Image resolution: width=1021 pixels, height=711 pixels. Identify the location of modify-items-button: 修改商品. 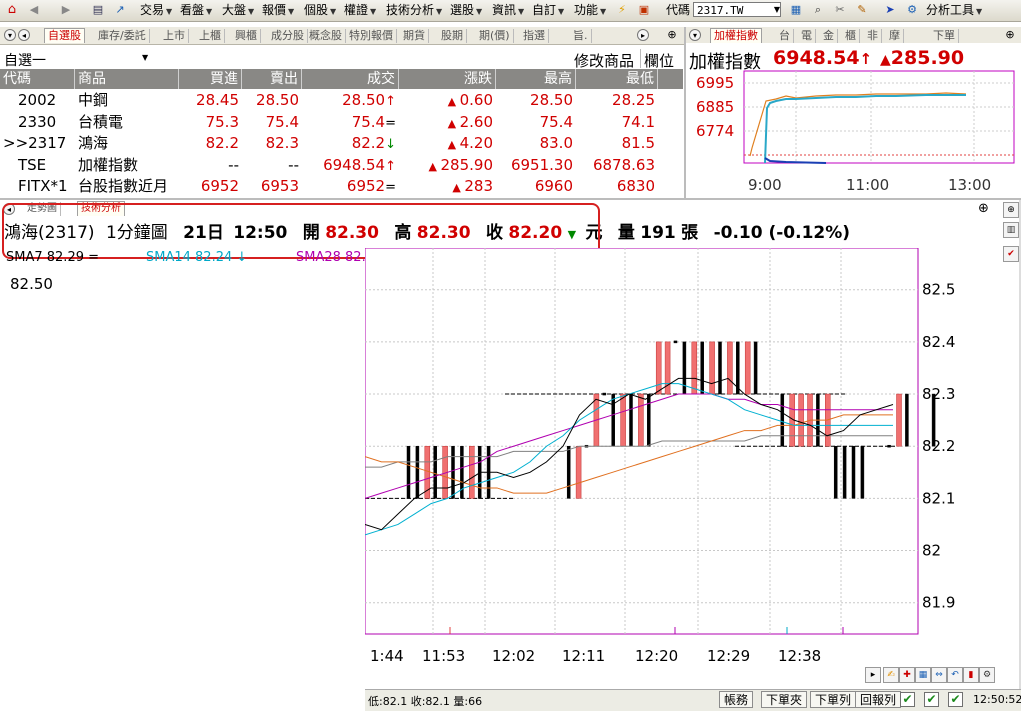
(604, 60).